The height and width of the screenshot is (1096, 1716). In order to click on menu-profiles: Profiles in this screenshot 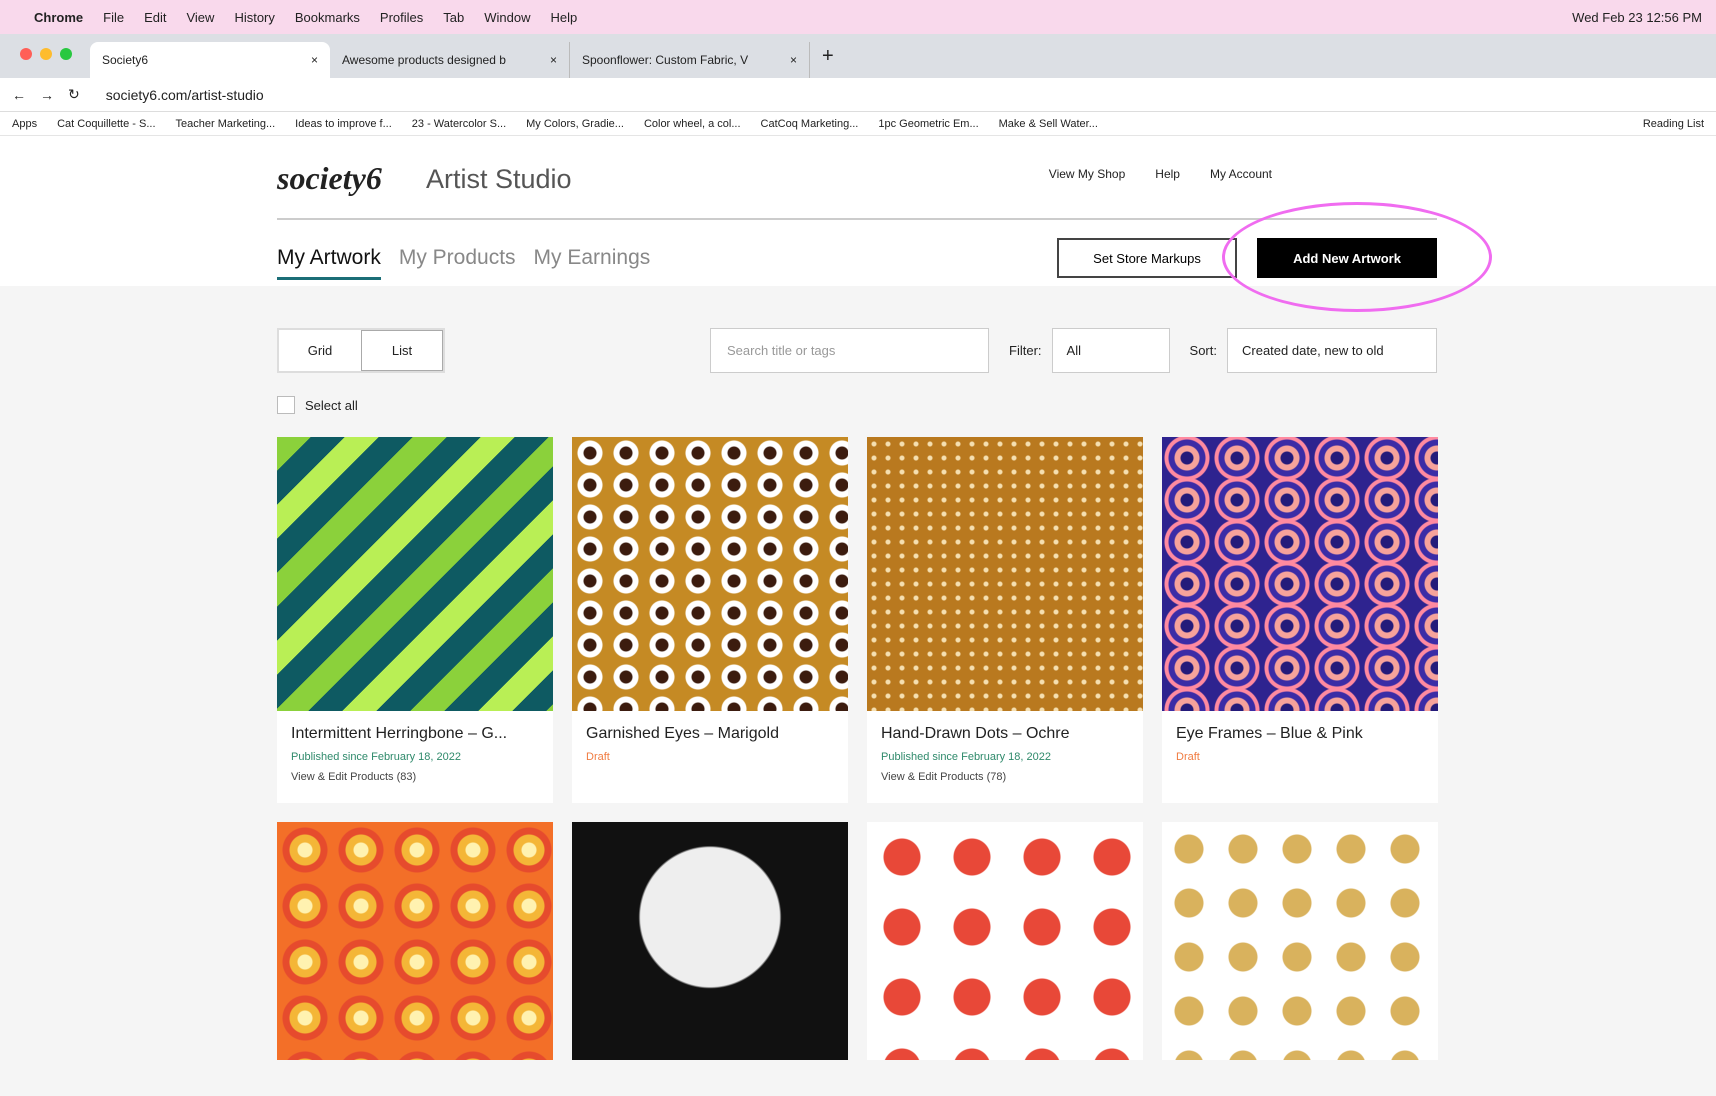, I will do `click(401, 17)`.